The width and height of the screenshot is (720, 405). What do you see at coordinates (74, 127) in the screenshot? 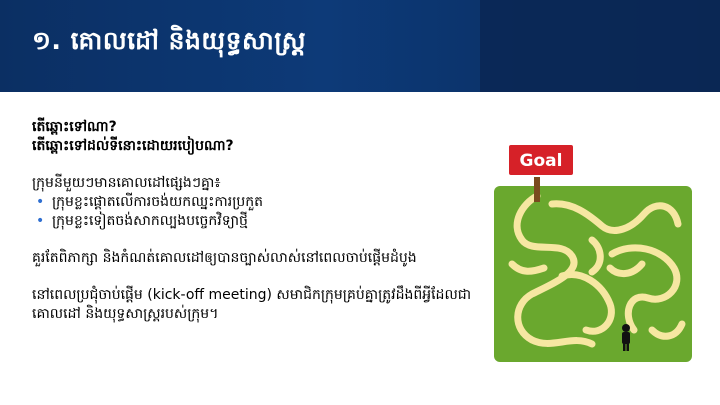
I see `question-1: តើឆ្ពោះទៅណា?` at bounding box center [74, 127].